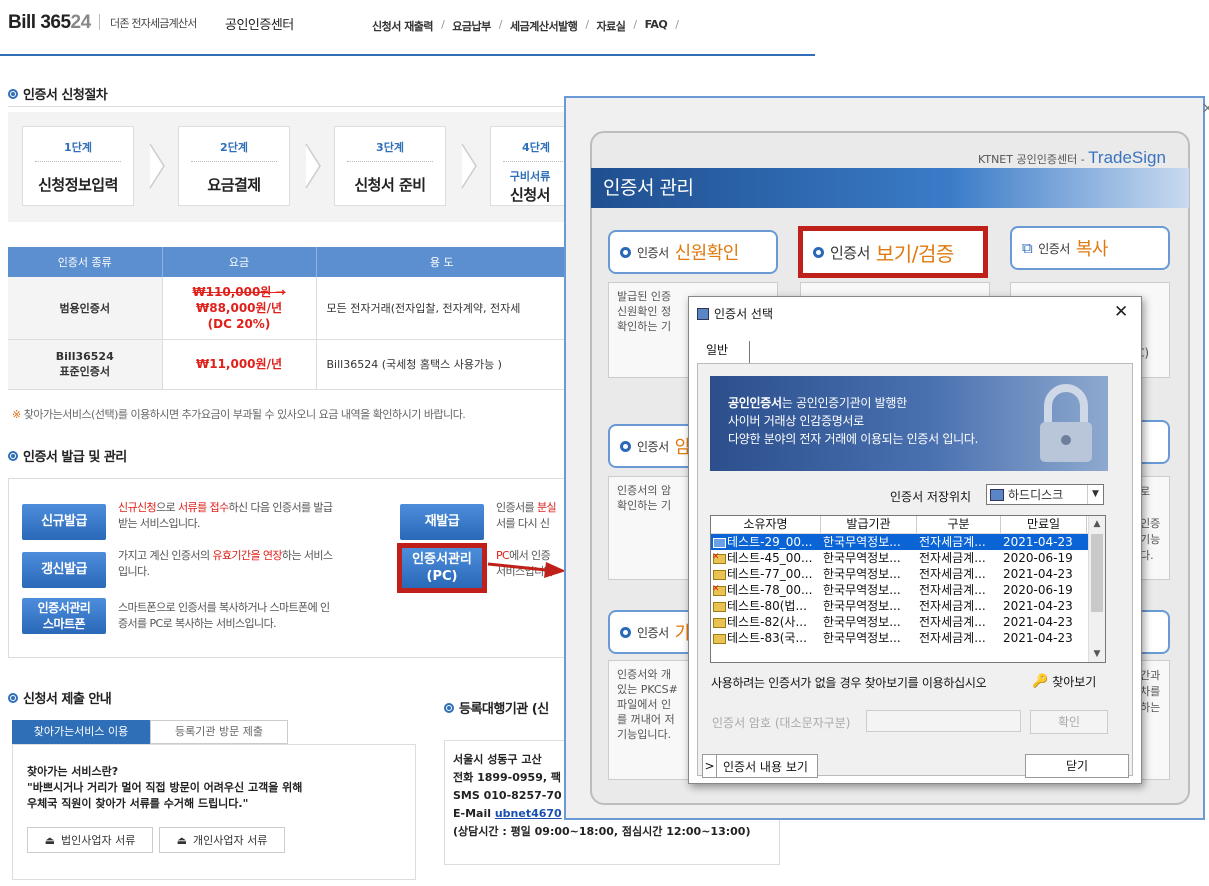 The image size is (1209, 886). Describe the element at coordinates (442, 522) in the screenshot. I see `reissue-button: 재발급` at that location.